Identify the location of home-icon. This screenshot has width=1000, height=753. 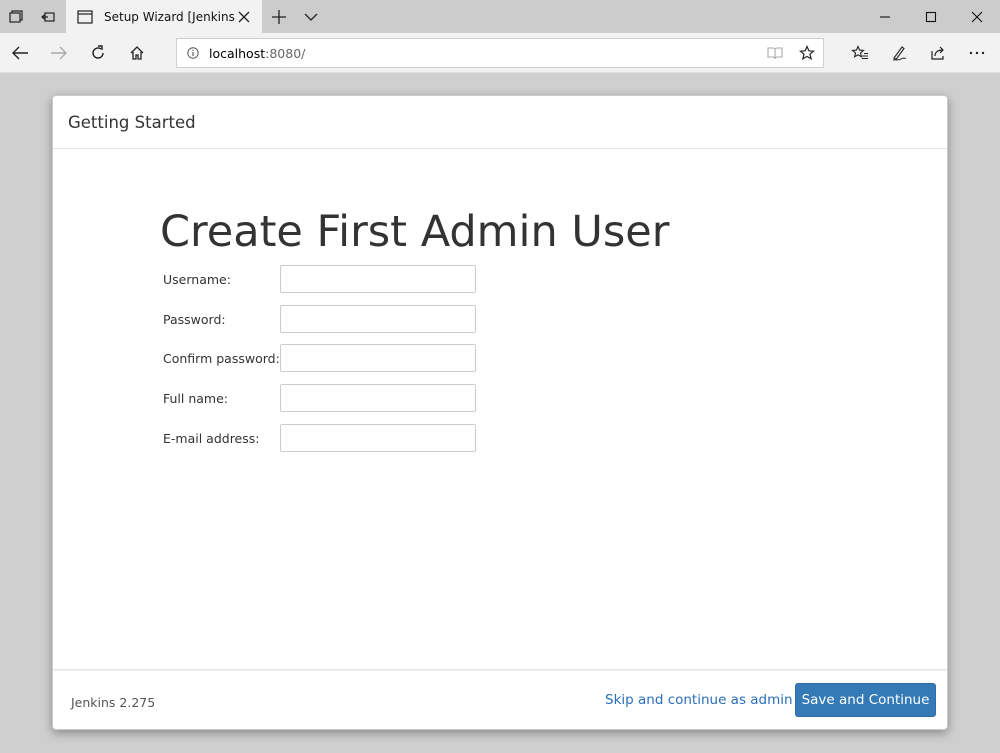
(136, 53).